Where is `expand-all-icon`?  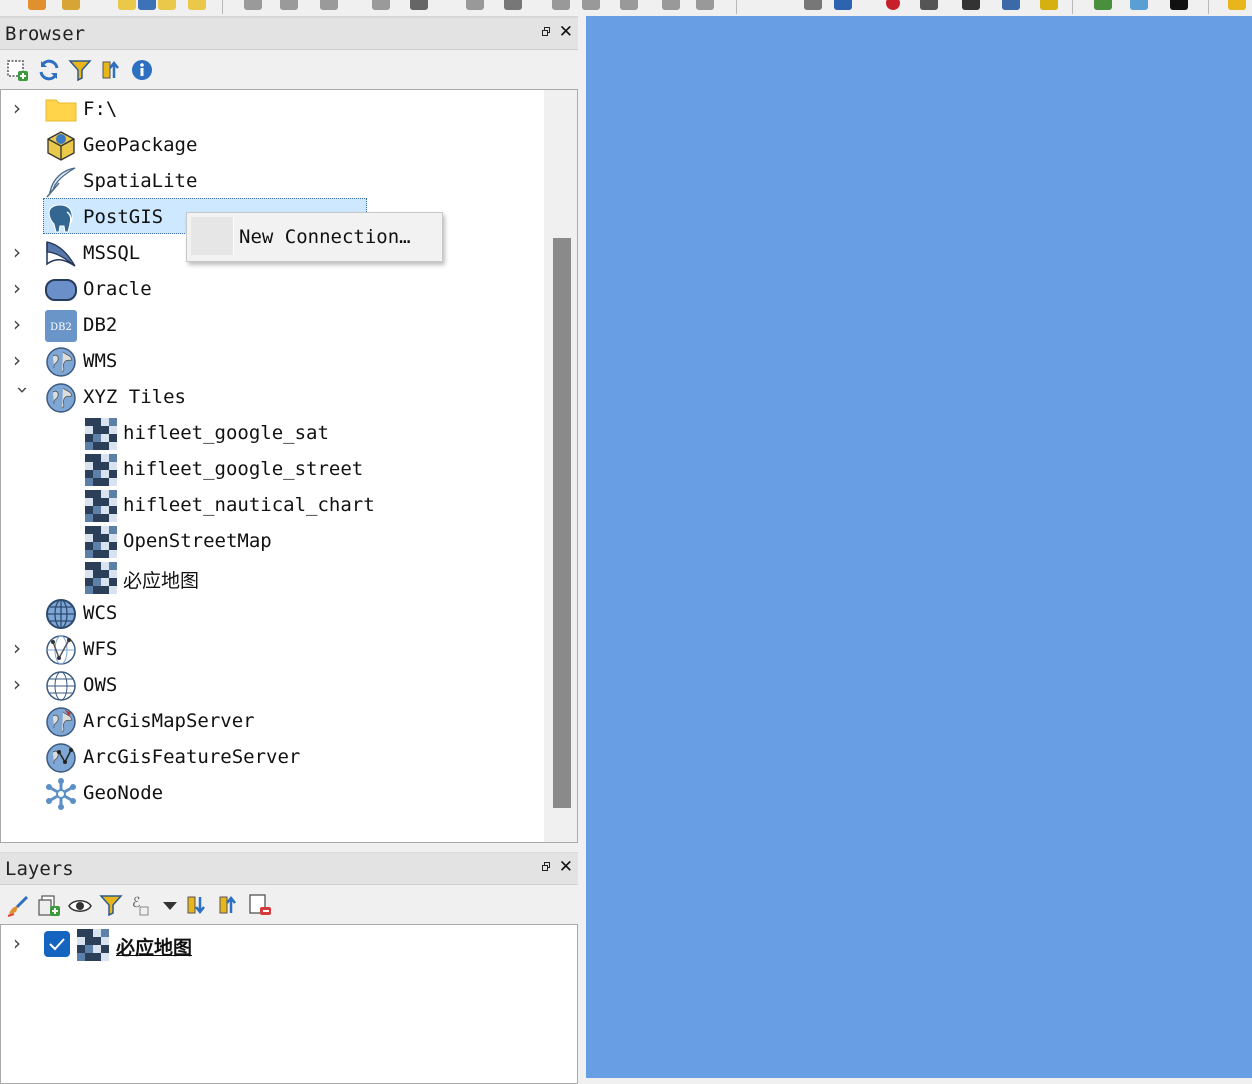
expand-all-icon is located at coordinates (198, 905).